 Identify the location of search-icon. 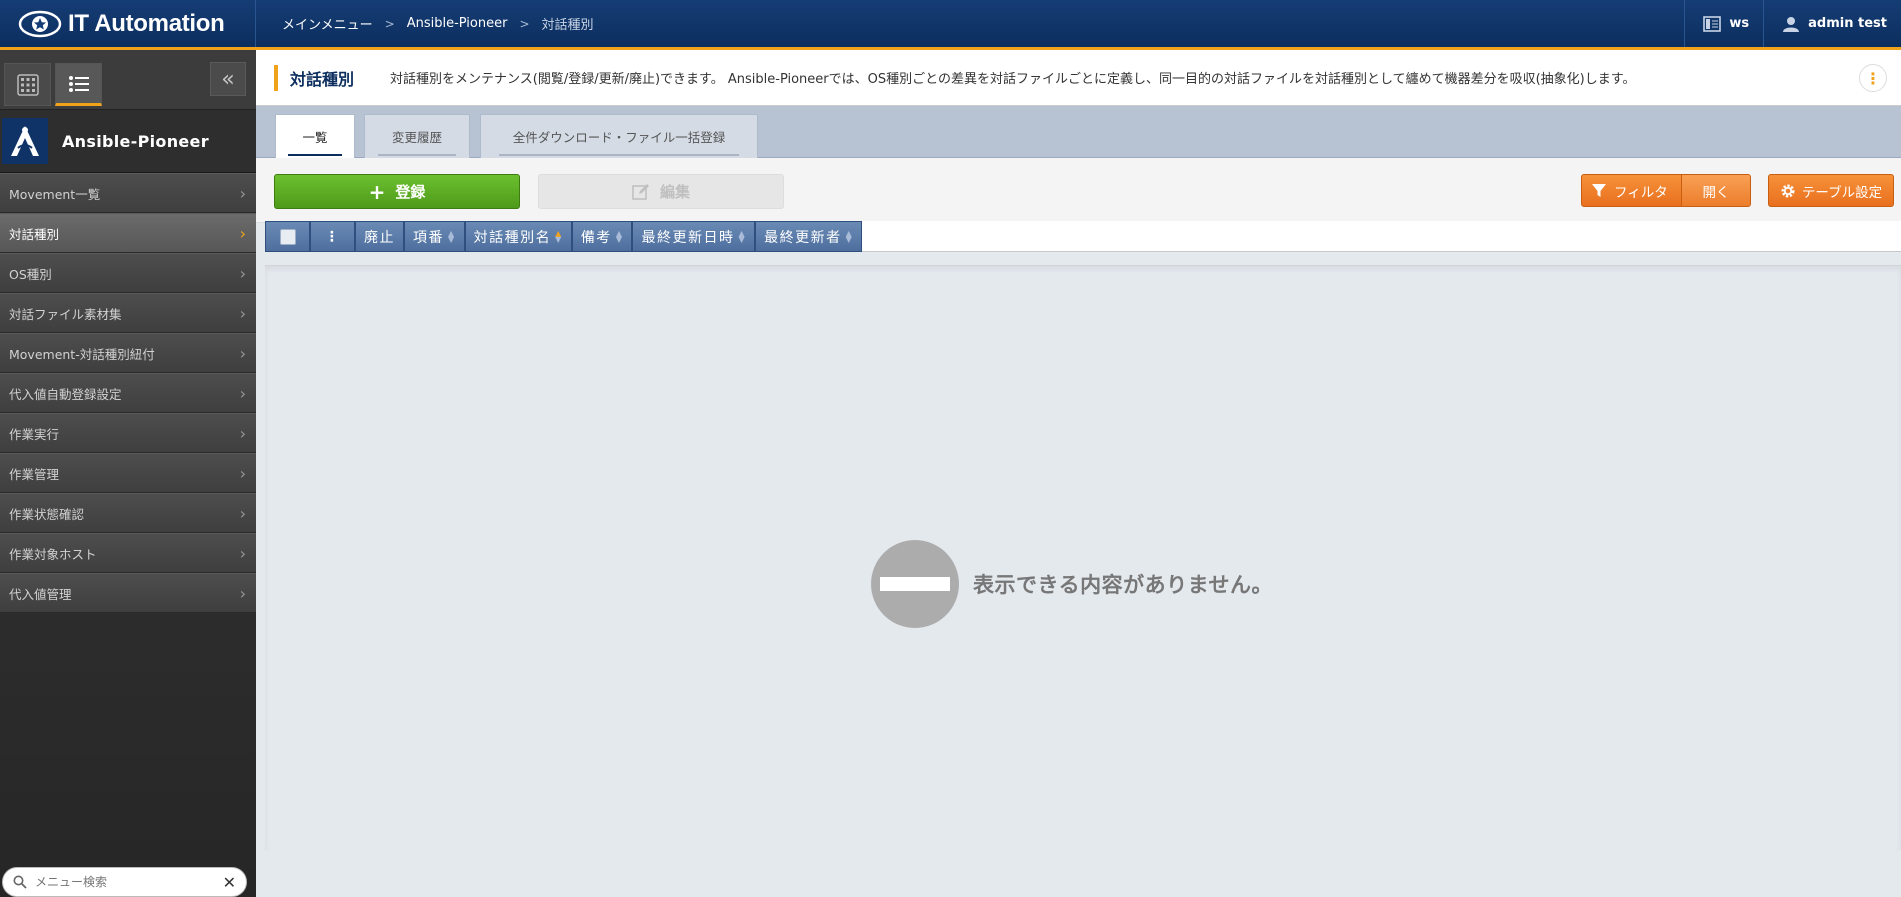
(20, 882).